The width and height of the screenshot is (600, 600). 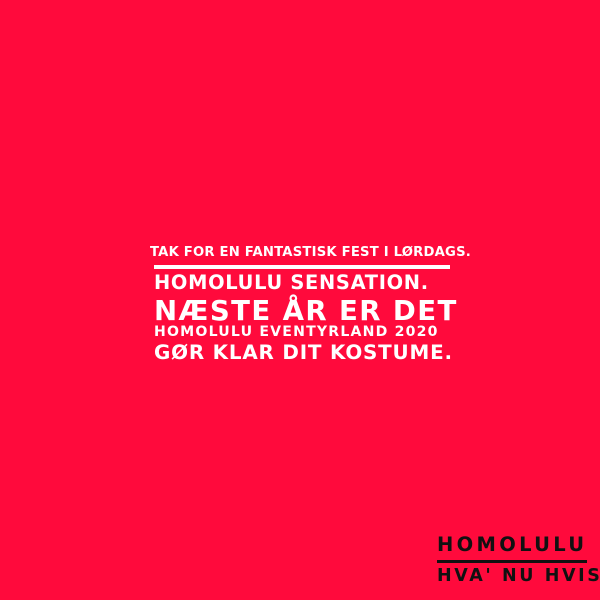 I want to click on logo-tagline: HVA' NU HVIS, so click(x=518, y=575).